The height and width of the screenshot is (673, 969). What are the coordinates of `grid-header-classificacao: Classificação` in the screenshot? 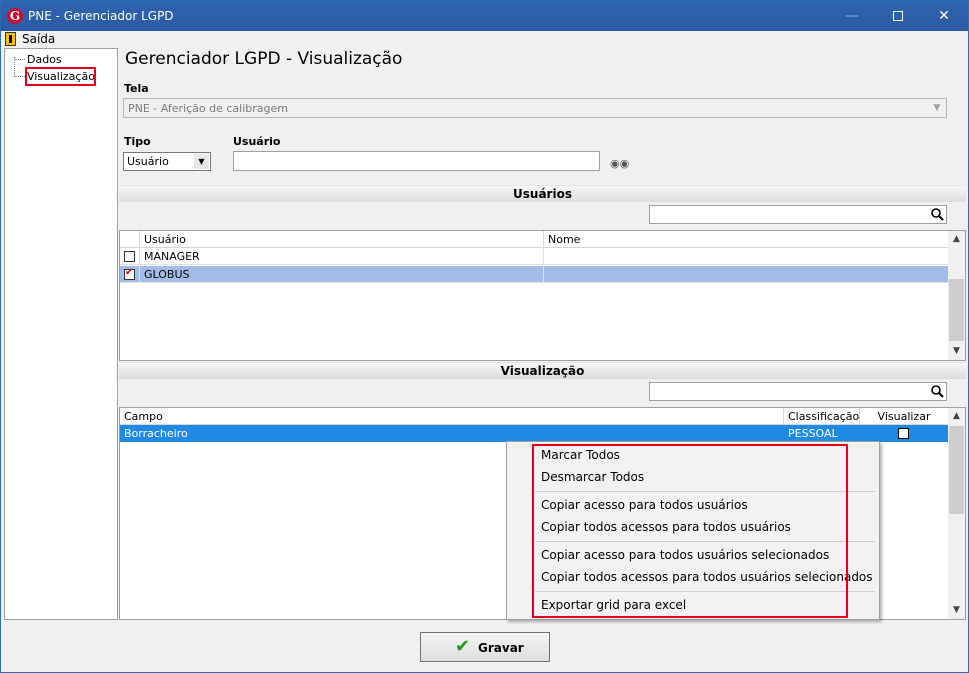 It's located at (822, 416).